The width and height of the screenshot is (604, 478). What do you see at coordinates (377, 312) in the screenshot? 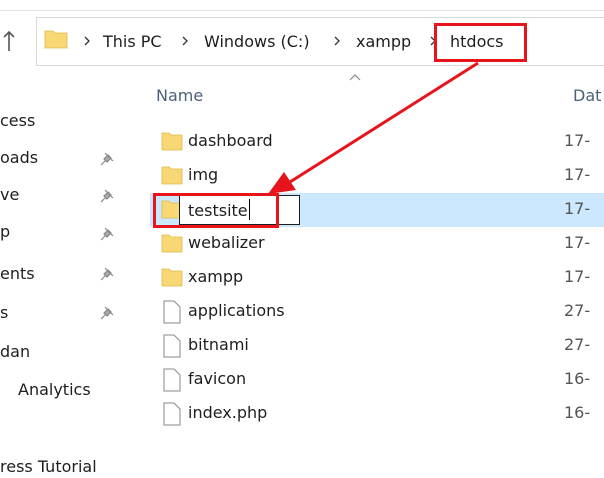
I see `list-item: applications 27-` at bounding box center [377, 312].